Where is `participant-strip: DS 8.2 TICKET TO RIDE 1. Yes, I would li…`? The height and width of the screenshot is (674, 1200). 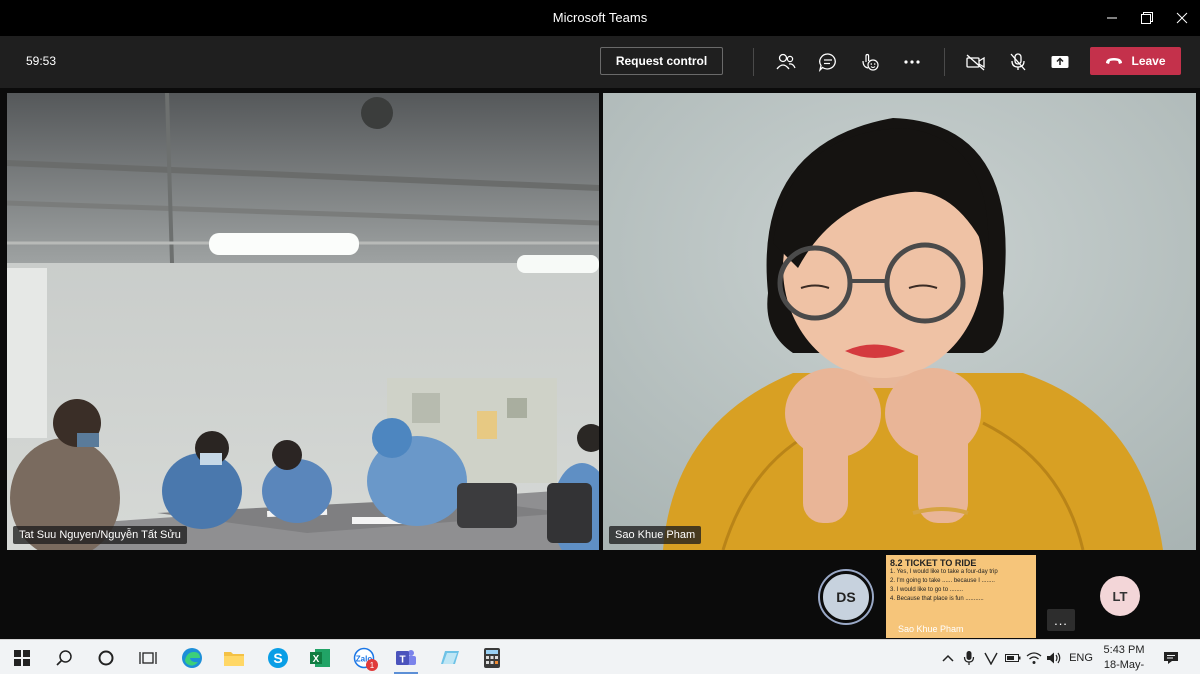 participant-strip: DS 8.2 TICKET TO RIDE 1. Yes, I would li… is located at coordinates (600, 594).